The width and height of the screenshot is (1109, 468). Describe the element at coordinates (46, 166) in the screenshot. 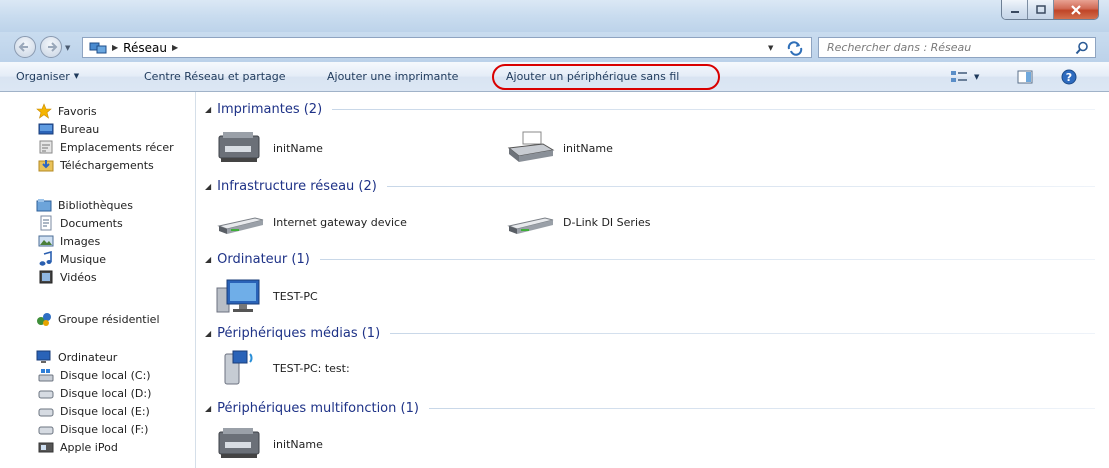

I see `downloads-folder-icon` at that location.